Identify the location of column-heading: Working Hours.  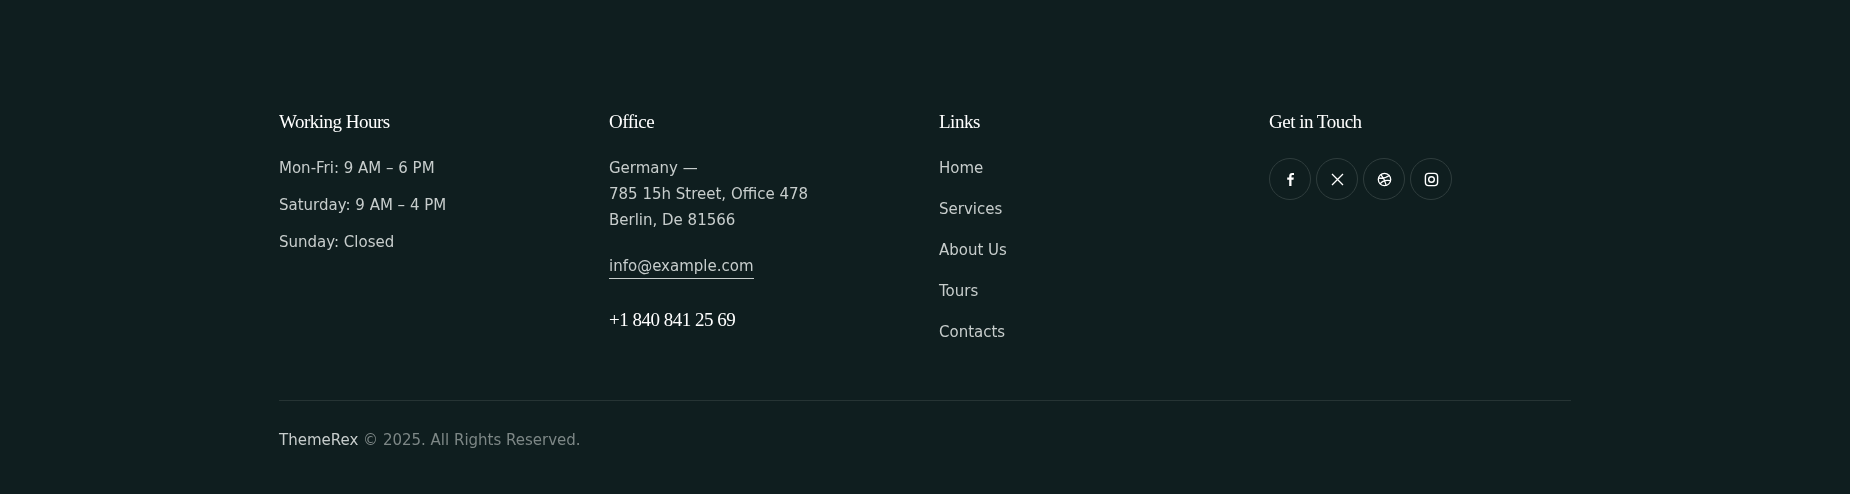
(335, 122).